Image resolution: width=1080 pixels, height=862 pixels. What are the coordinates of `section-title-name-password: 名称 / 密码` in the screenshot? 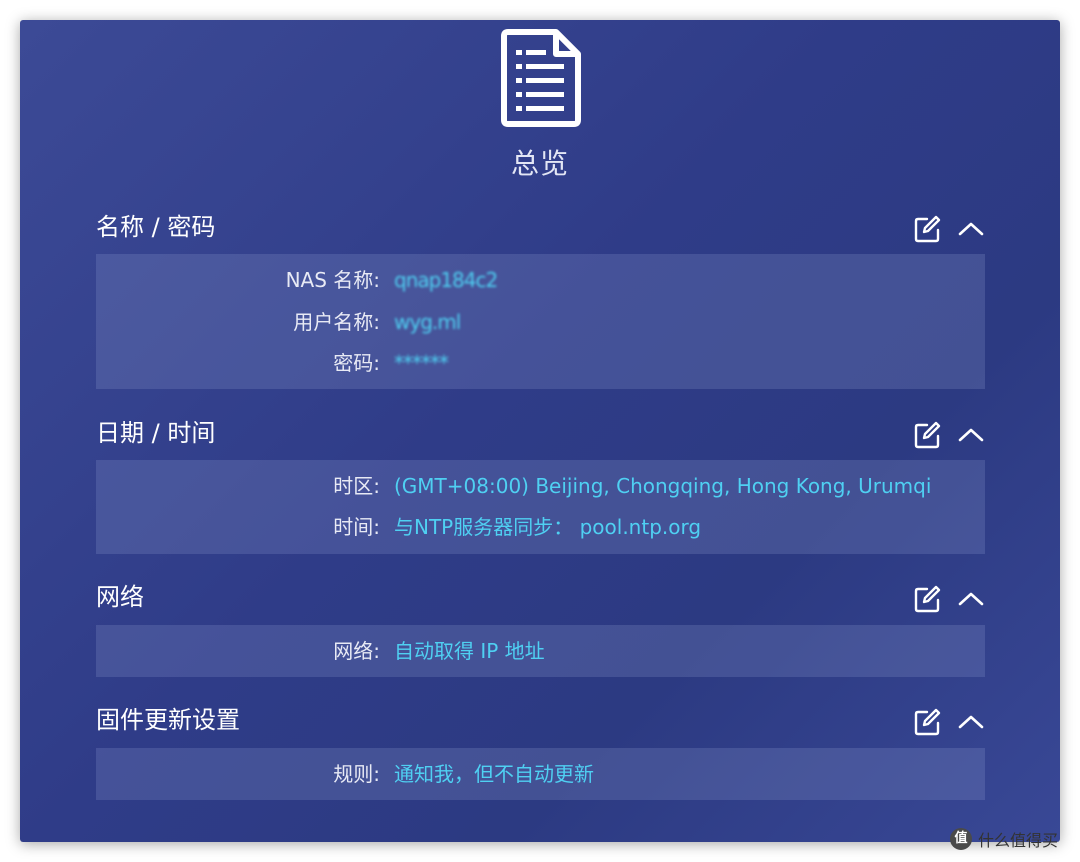 It's located at (156, 227).